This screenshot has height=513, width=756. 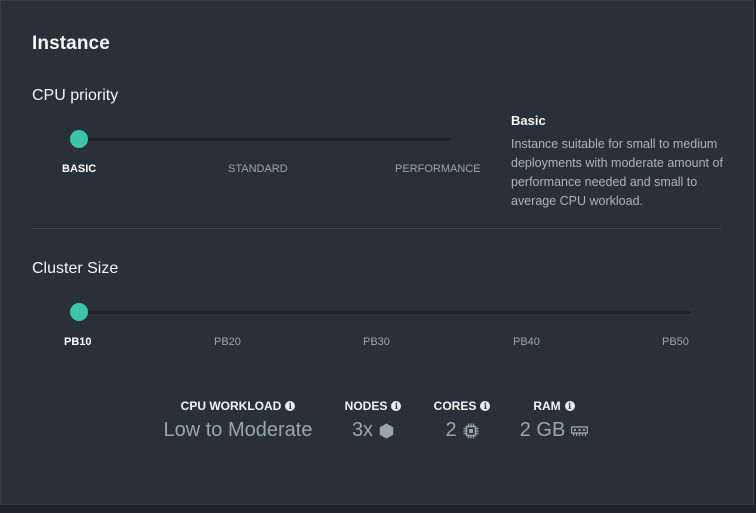 What do you see at coordinates (227, 342) in the screenshot?
I see `cluster-size-option-pb20: PB20` at bounding box center [227, 342].